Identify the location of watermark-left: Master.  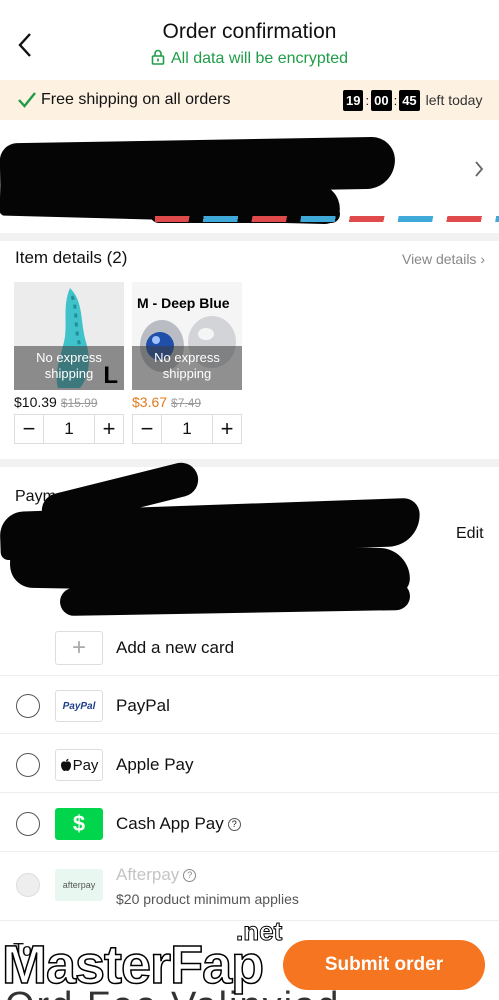
(86, 965).